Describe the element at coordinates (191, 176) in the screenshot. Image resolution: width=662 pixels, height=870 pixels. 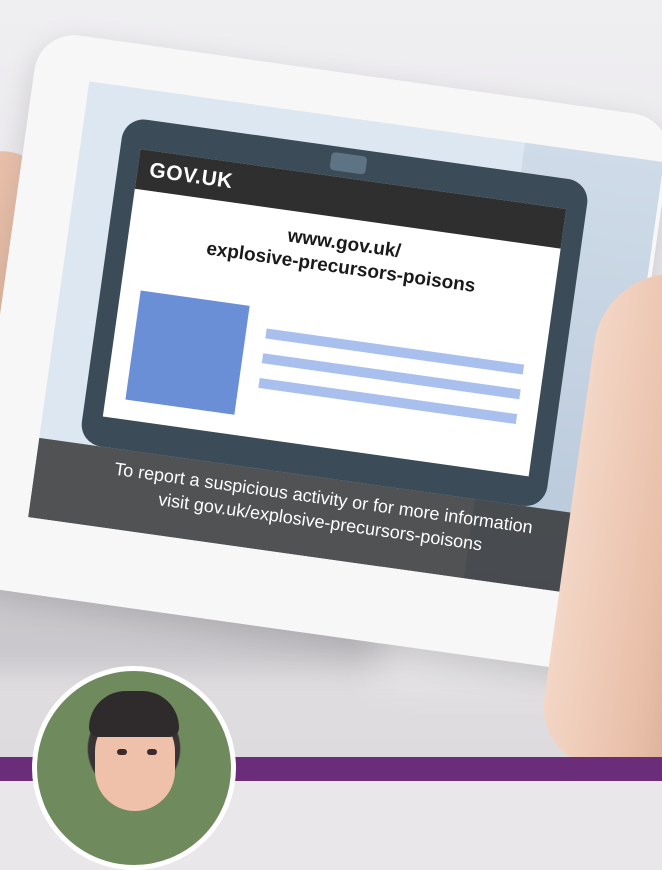
I see `gov-logo: GOV.UK` at that location.